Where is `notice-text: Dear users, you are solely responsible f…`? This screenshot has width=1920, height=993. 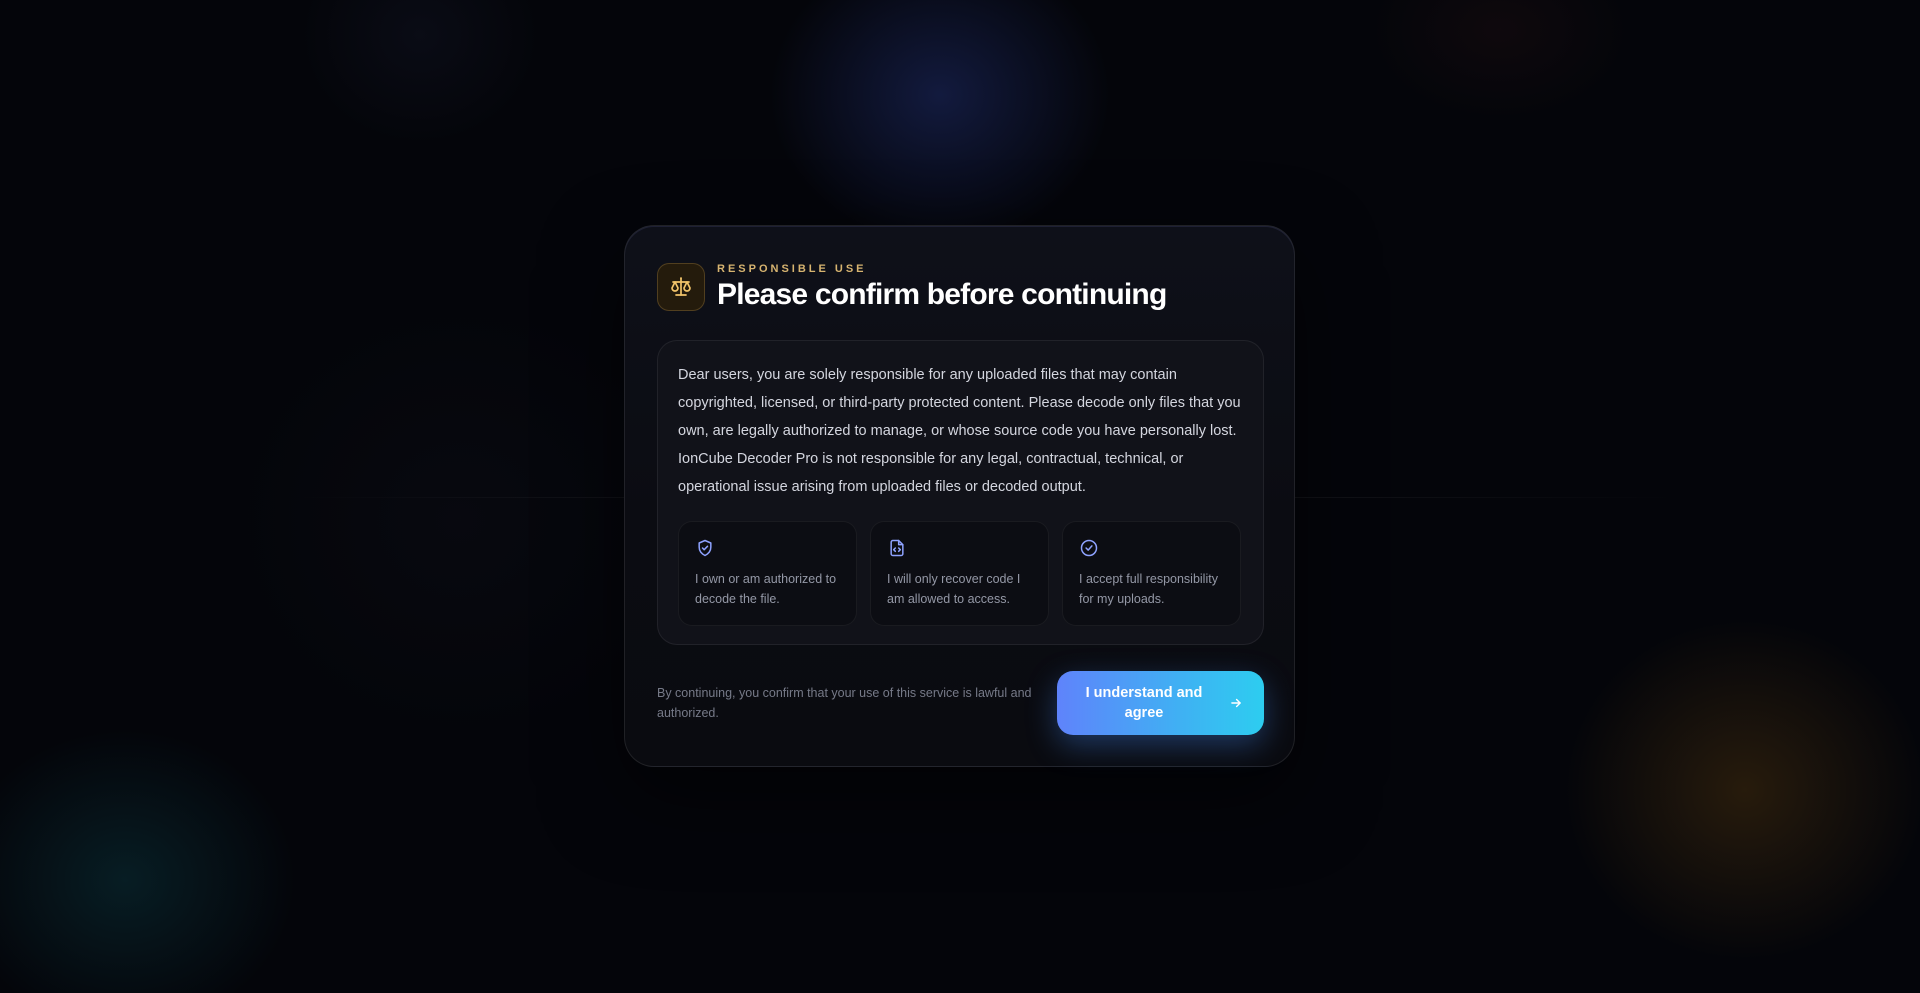
notice-text: Dear users, you are solely responsible f… is located at coordinates (959, 431).